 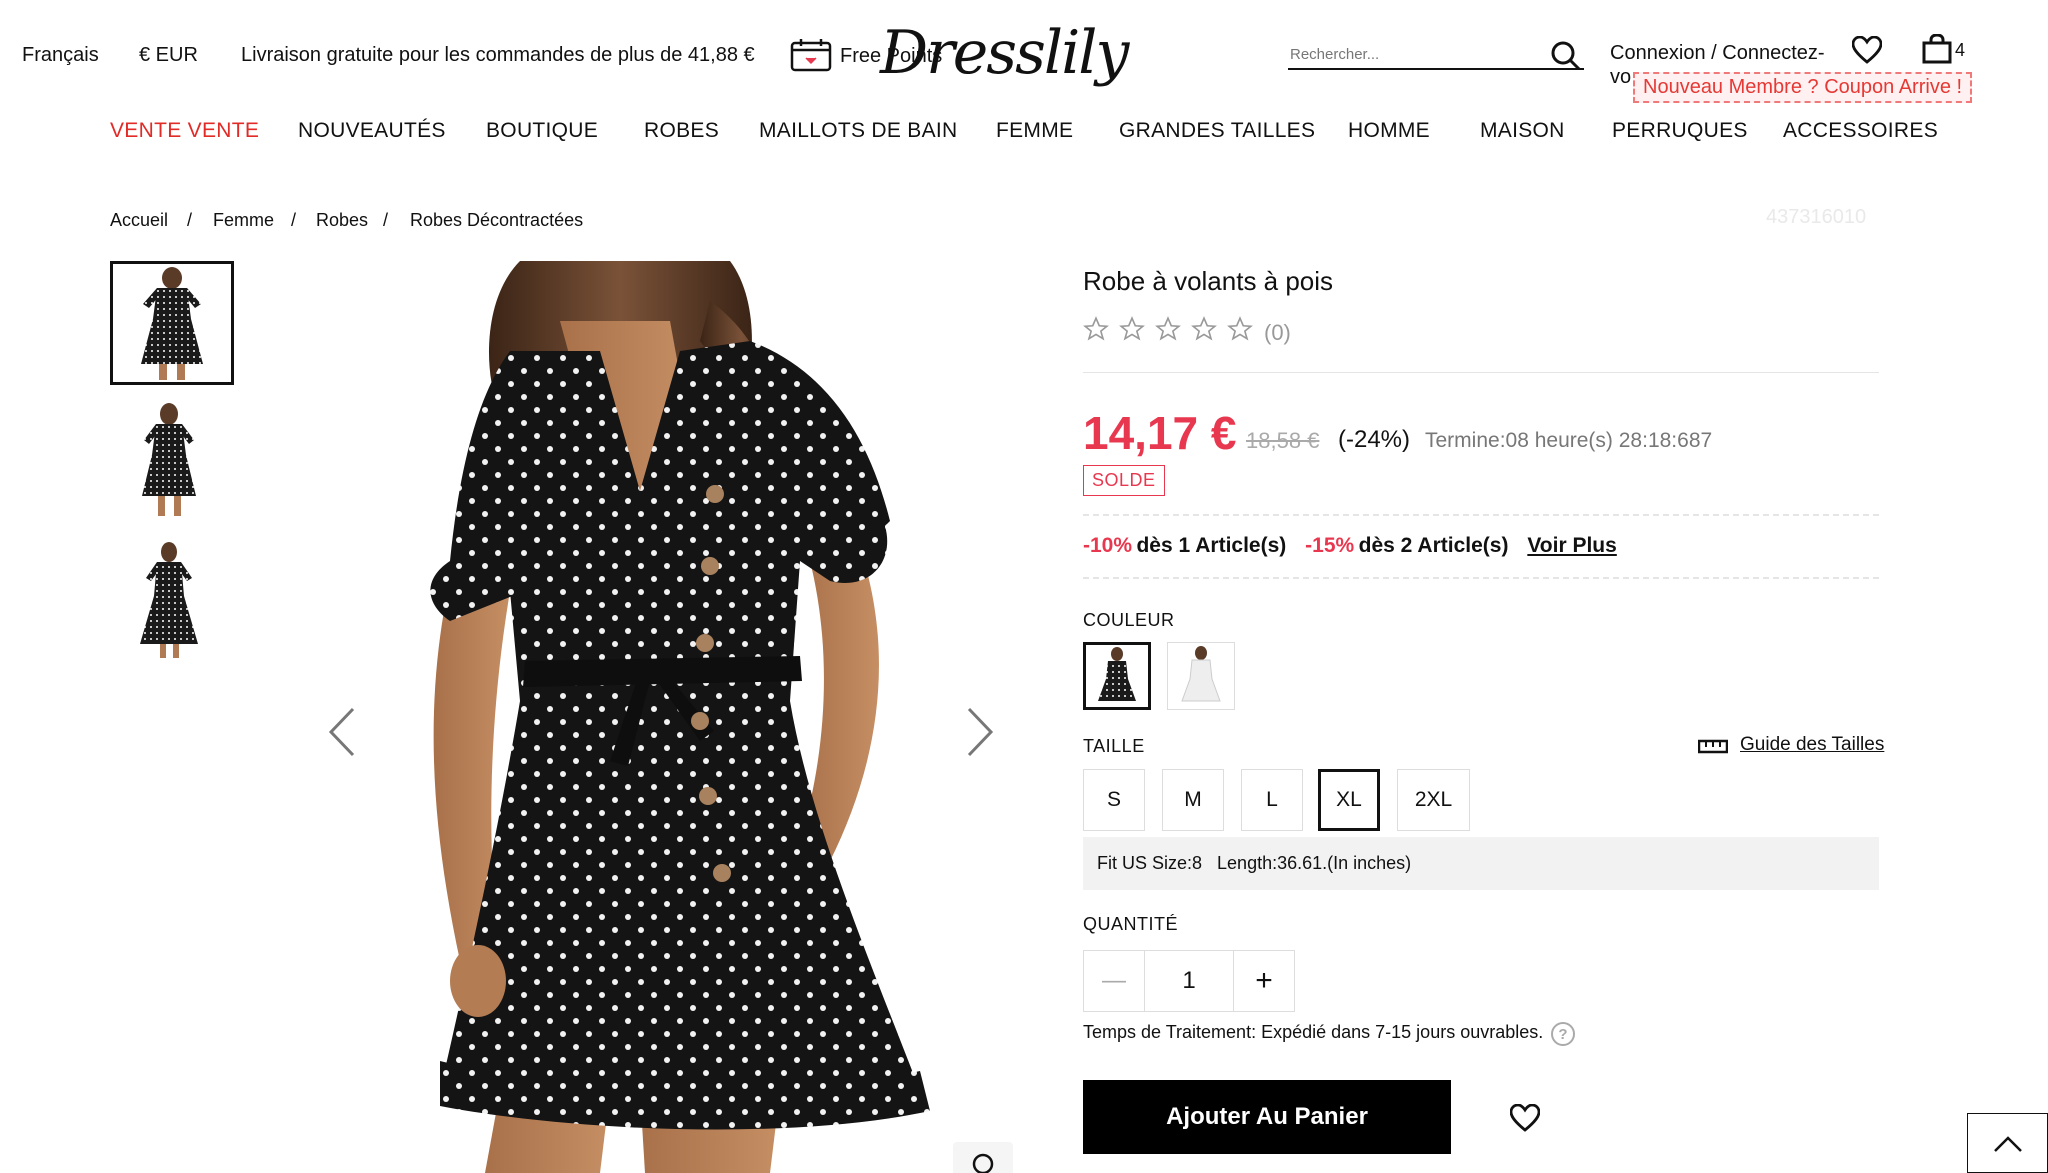 What do you see at coordinates (1522, 131) in the screenshot?
I see `nav-maison: MAISON` at bounding box center [1522, 131].